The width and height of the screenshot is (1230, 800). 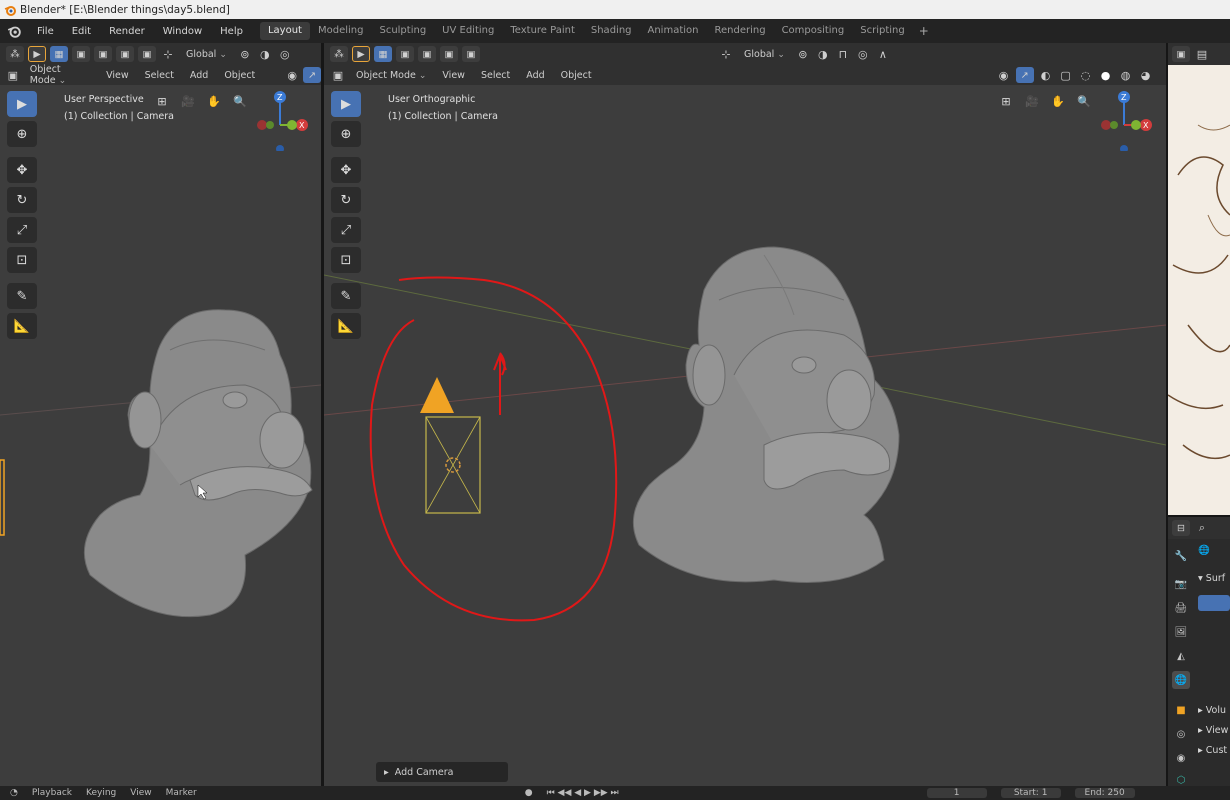 I want to click on tab-compositing: Compositing, so click(x=813, y=31).